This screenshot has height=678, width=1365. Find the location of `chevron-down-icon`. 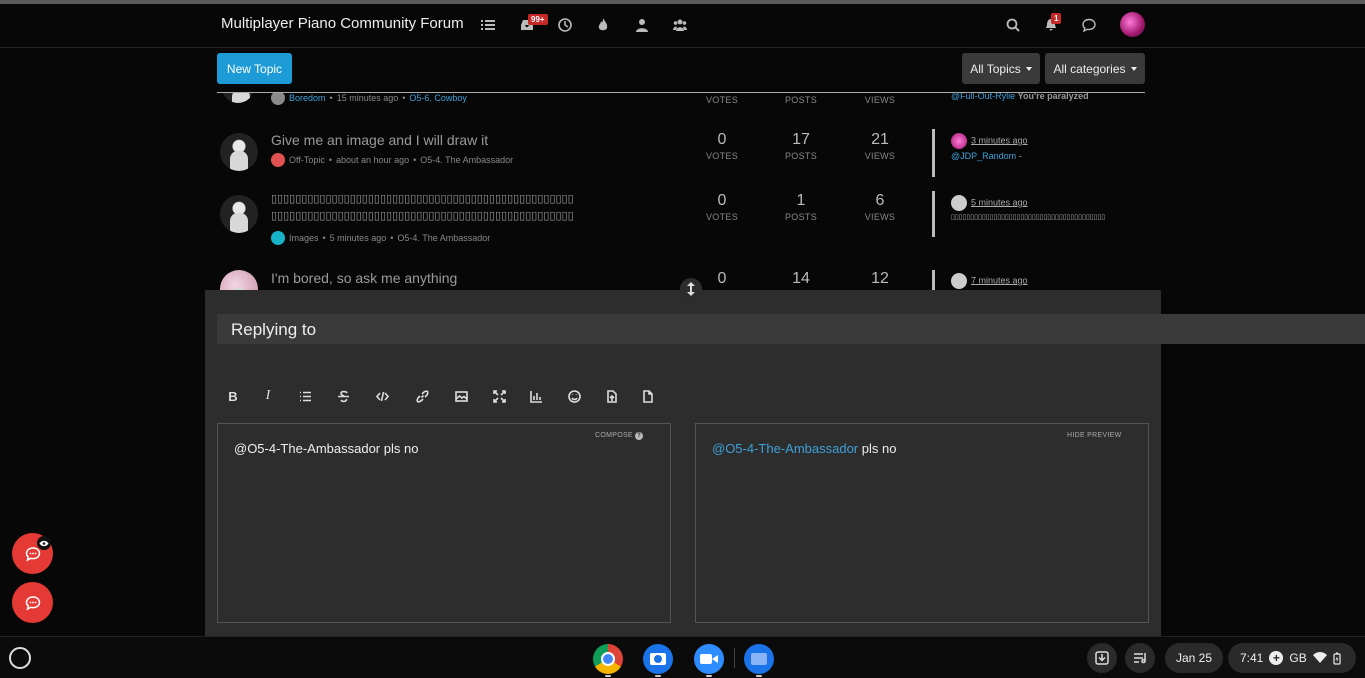

chevron-down-icon is located at coordinates (1028, 68).